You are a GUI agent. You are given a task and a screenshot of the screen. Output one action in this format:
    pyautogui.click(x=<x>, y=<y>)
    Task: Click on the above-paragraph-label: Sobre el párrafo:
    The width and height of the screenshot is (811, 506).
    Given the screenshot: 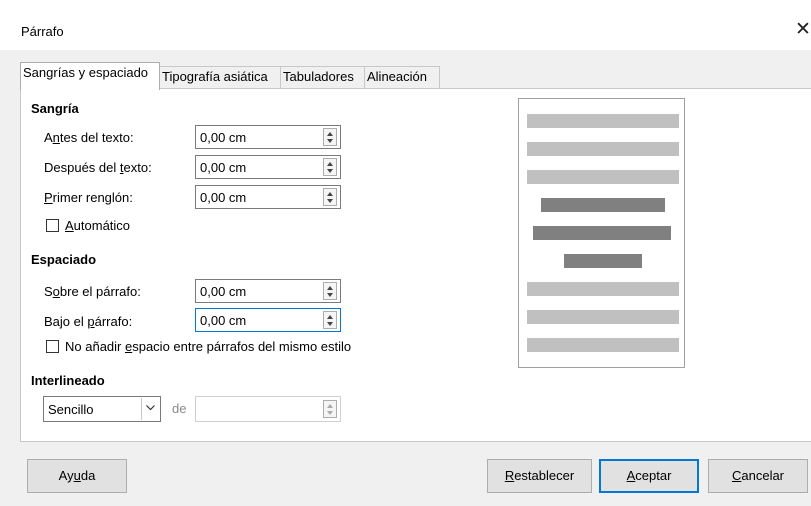 What is the action you would take?
    pyautogui.click(x=92, y=291)
    